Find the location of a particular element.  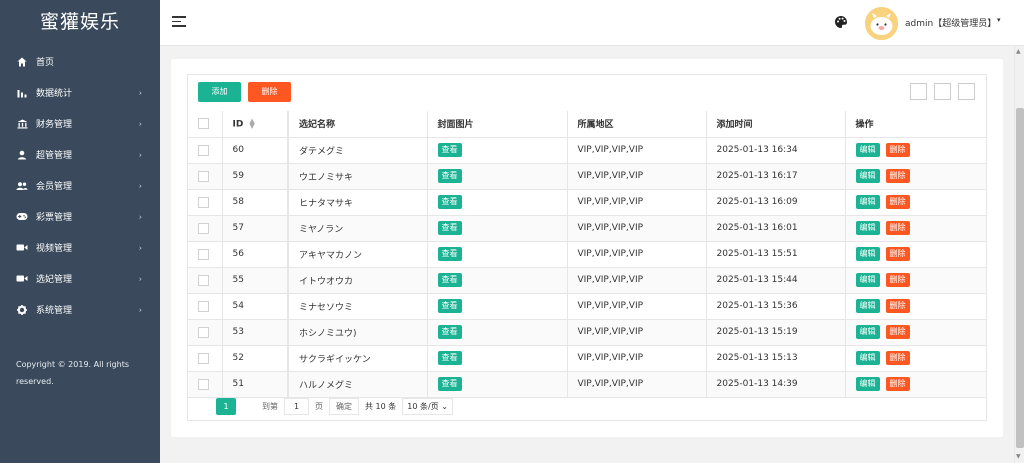

video-icon is located at coordinates (22, 248).